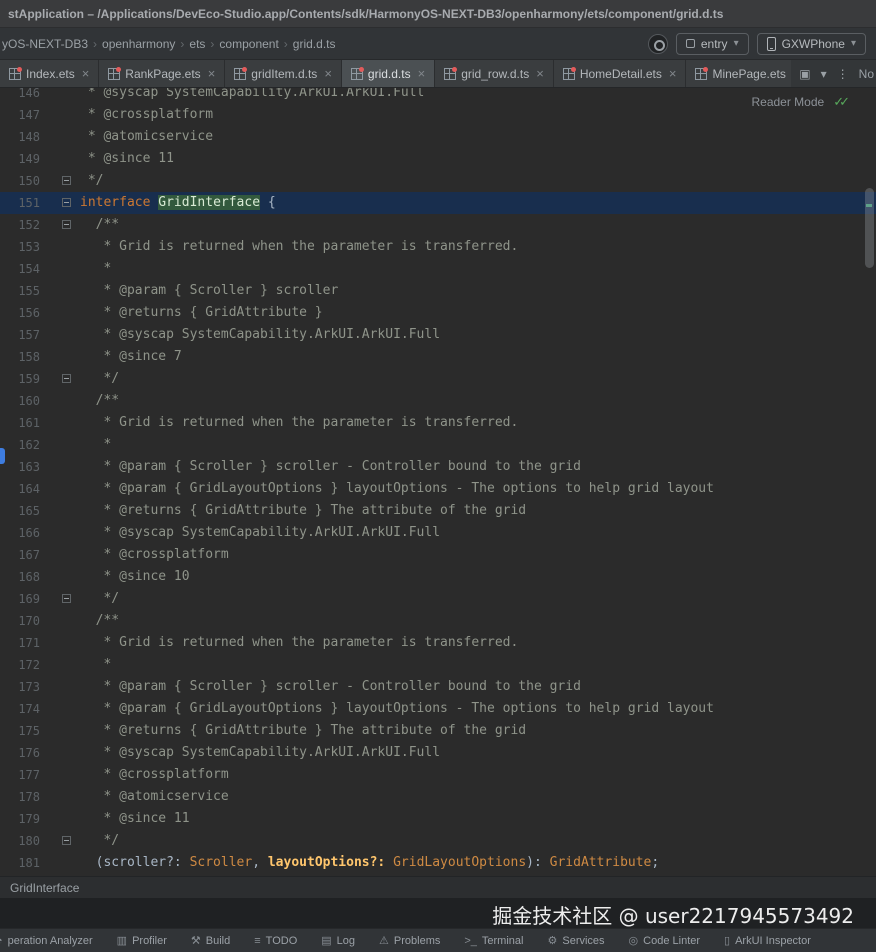 This screenshot has height=952, width=876. I want to click on structure-breadcrumb-item: GridInterface, so click(44, 888).